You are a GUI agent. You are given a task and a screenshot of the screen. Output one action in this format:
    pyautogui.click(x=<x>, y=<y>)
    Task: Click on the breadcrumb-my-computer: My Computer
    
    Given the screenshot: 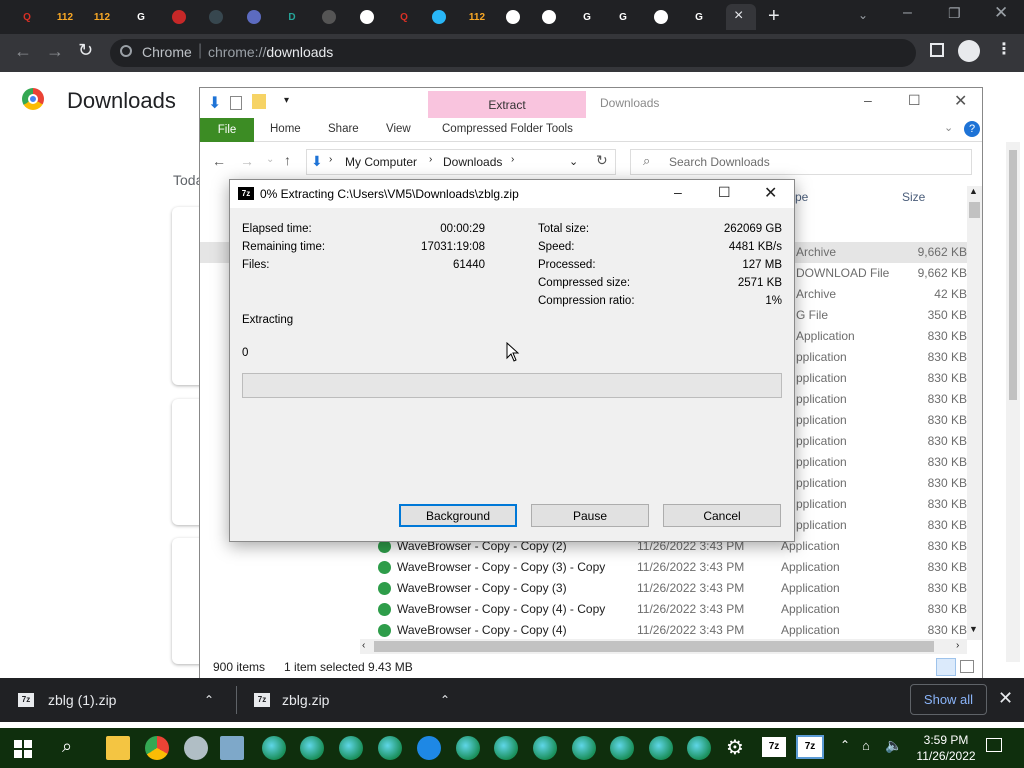 What is the action you would take?
    pyautogui.click(x=381, y=162)
    